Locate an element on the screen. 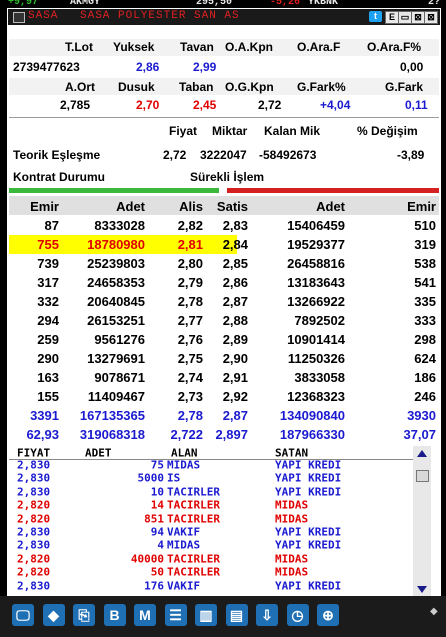  depth-header-bid-qty: Adet is located at coordinates (130, 206).